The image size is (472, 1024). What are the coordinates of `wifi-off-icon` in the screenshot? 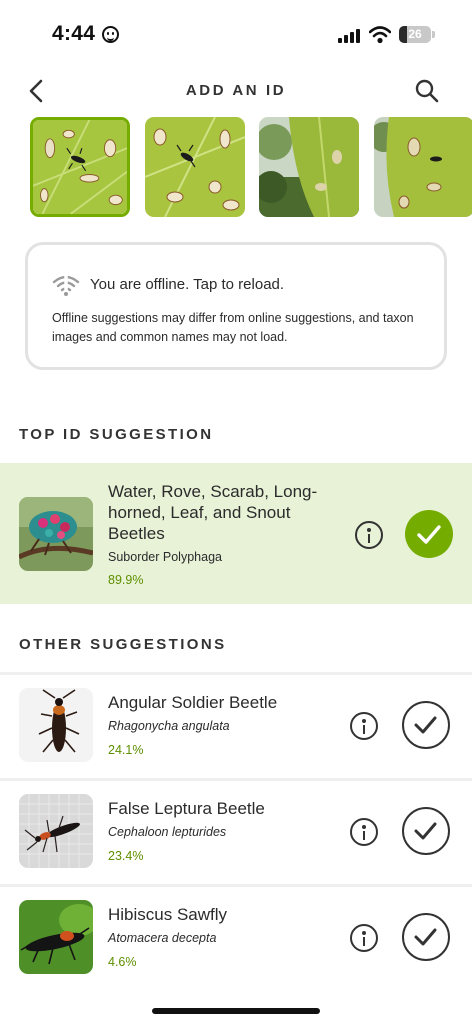 It's located at (66, 285).